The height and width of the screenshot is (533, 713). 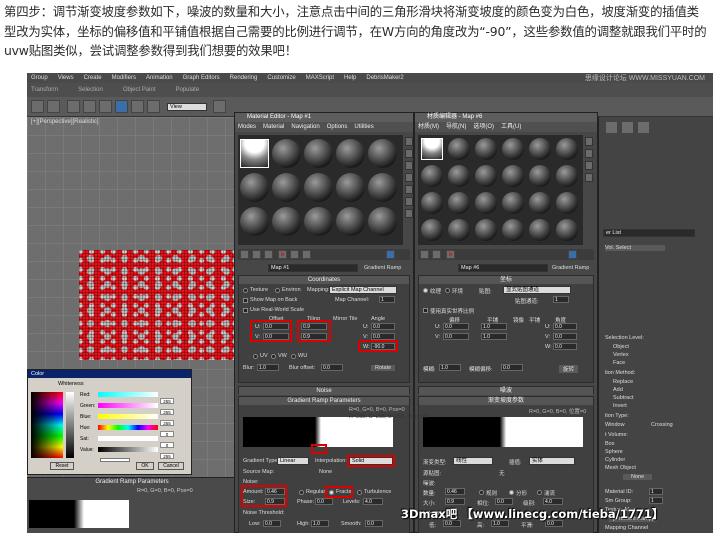 What do you see at coordinates (320, 523) in the screenshot?
I see `threshold-high-field: 1.0` at bounding box center [320, 523].